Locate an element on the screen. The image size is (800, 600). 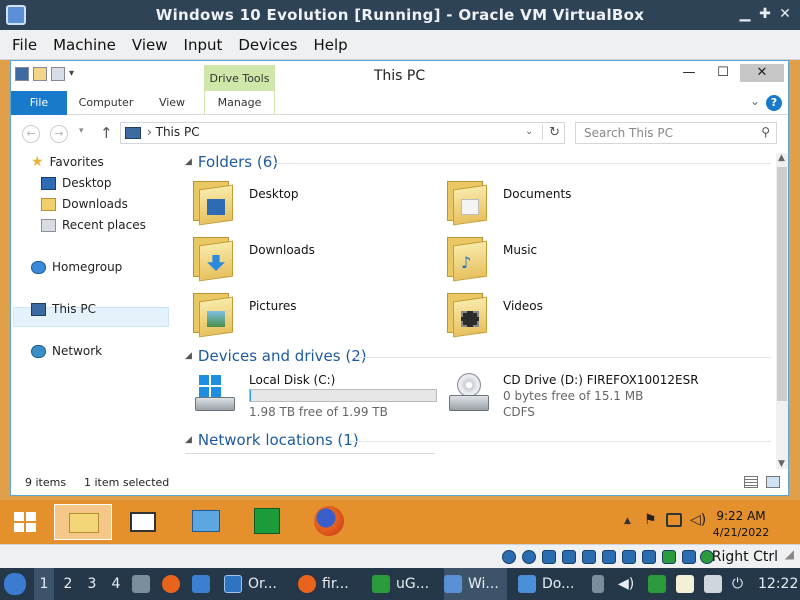
group-header-devices: ◢ Devices and drives (2) is located at coordinates (276, 356).